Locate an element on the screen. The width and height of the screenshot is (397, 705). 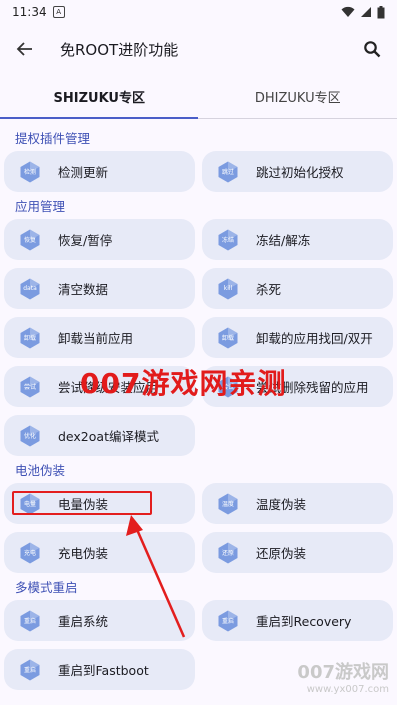
icon-label: 还原 is located at coordinates (227, 553).